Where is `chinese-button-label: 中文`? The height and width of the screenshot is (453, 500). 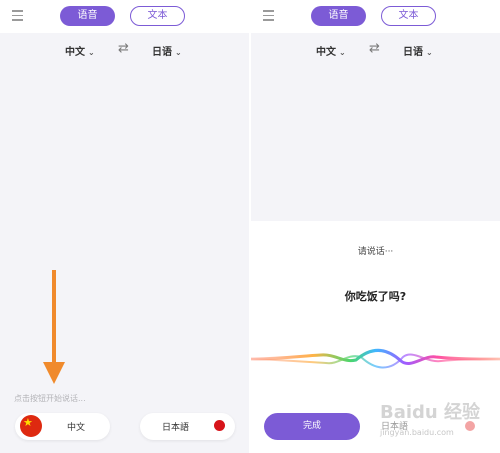
chinese-button-label: 中文 is located at coordinates (76, 428).